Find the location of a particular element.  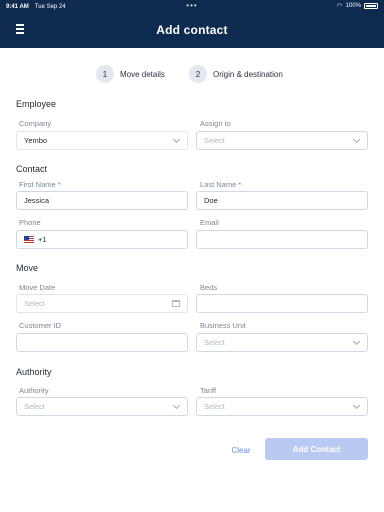

step-number: 1 is located at coordinates (105, 74).